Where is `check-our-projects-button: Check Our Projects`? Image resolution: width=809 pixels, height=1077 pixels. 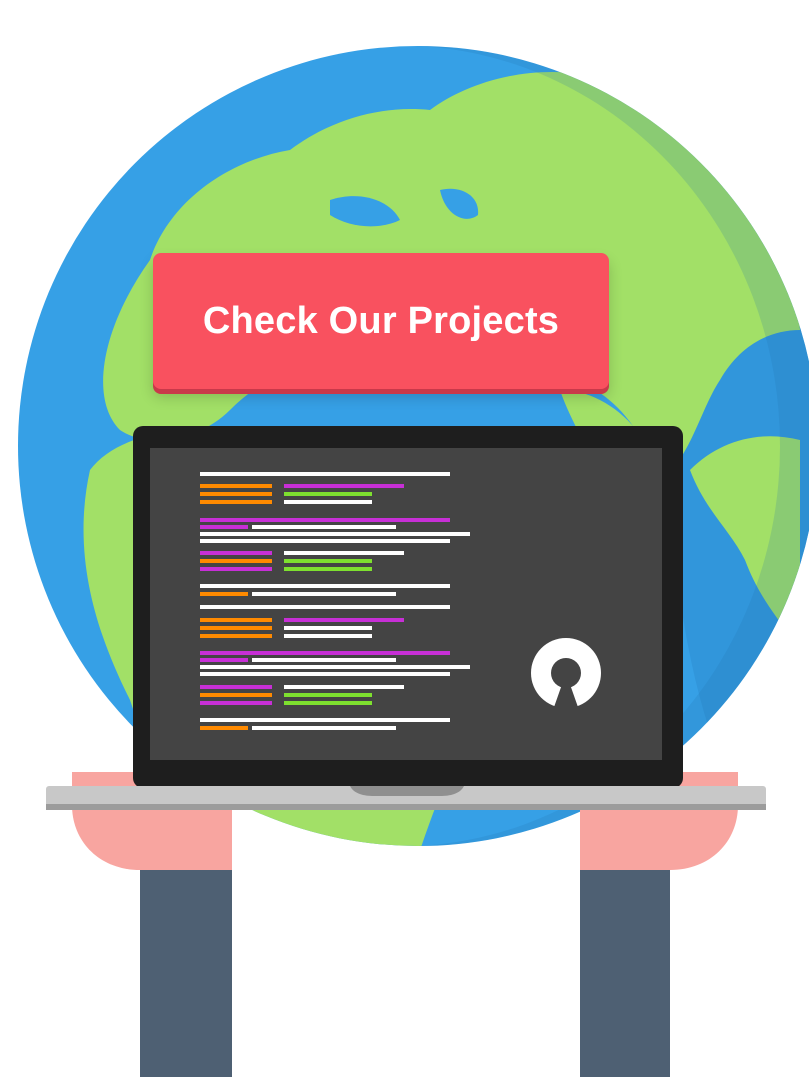
check-our-projects-button: Check Our Projects is located at coordinates (381, 321).